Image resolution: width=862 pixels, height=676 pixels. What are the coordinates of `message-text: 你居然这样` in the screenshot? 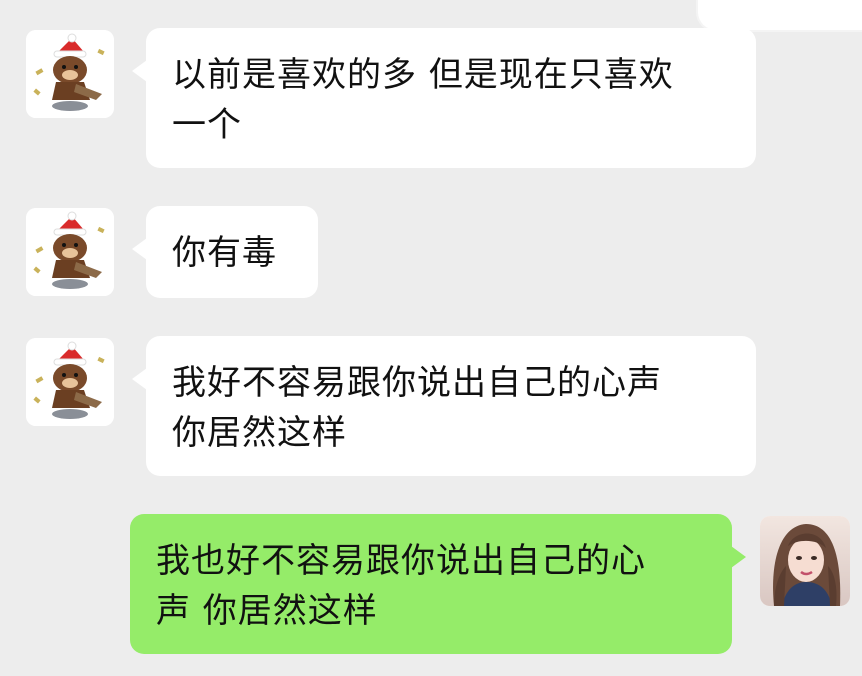 It's located at (259, 433).